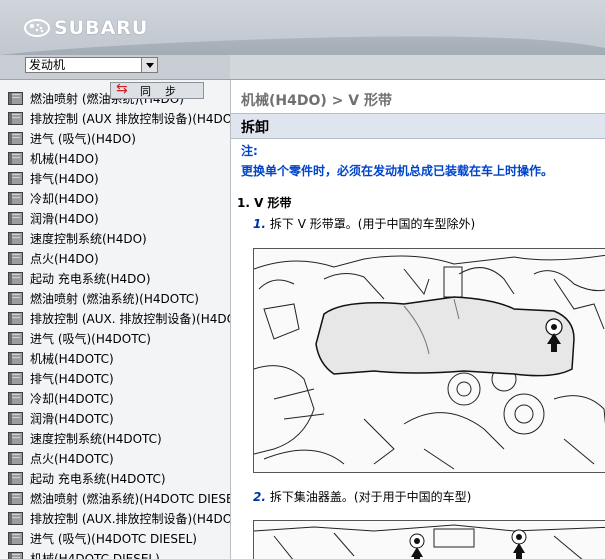 The height and width of the screenshot is (559, 605). Describe the element at coordinates (302, 27) in the screenshot. I see `app-header: SUBARU` at that location.